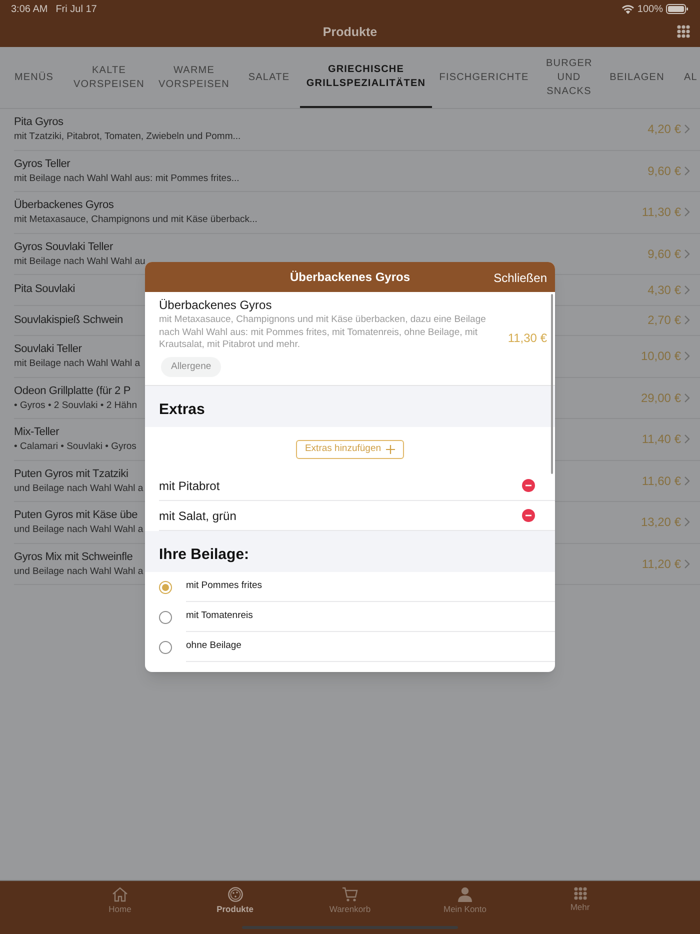 The width and height of the screenshot is (700, 934). What do you see at coordinates (686, 77) in the screenshot?
I see `category-tab: AL` at bounding box center [686, 77].